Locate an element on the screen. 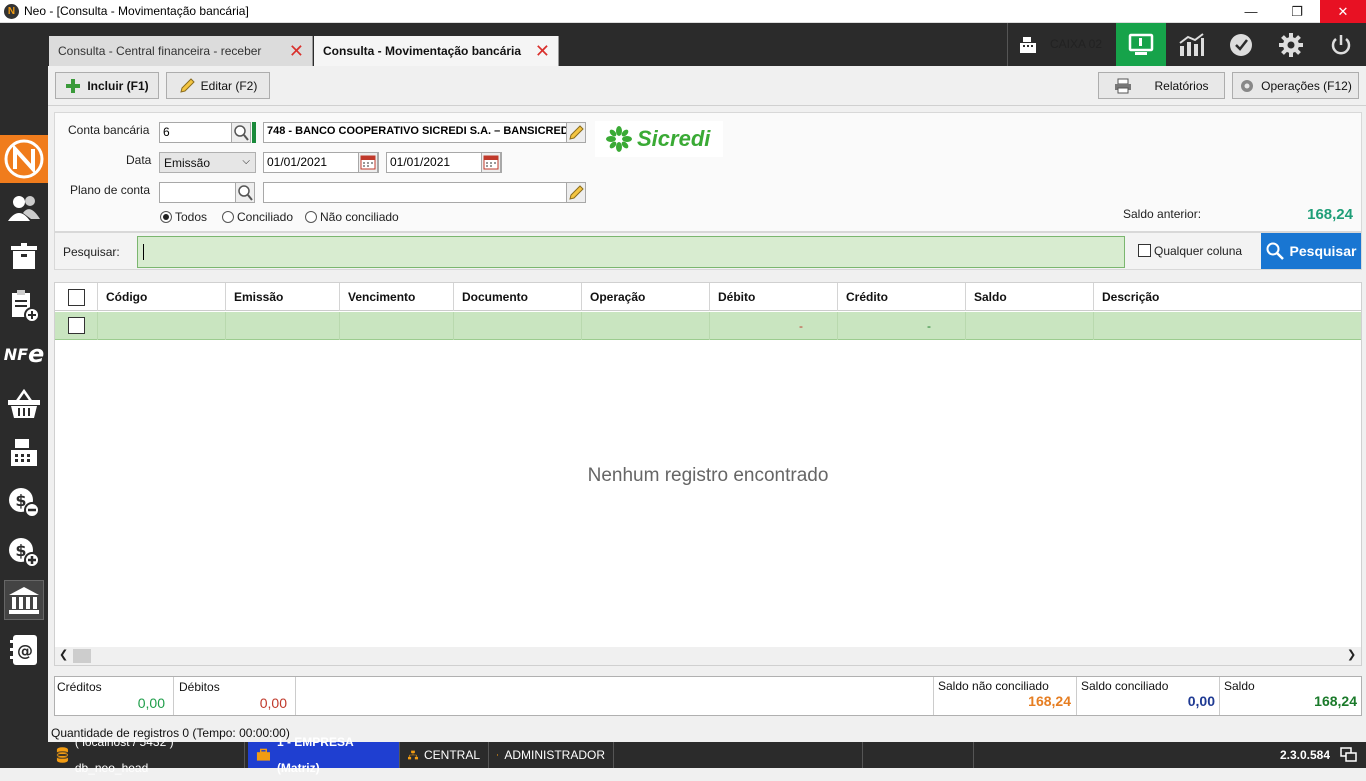  basket-icon is located at coordinates (24, 404).